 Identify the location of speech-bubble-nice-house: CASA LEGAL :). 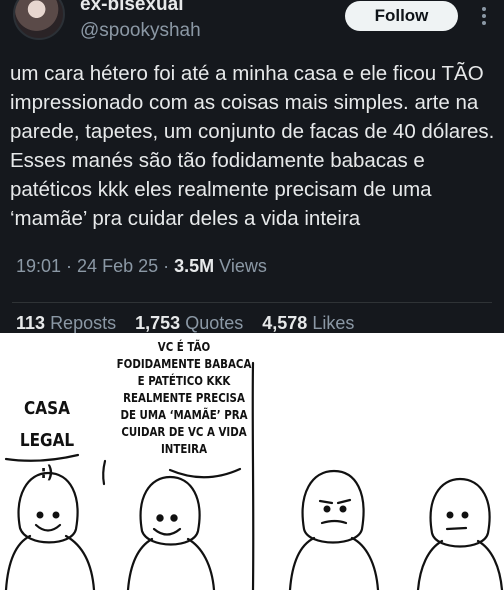
(47, 440).